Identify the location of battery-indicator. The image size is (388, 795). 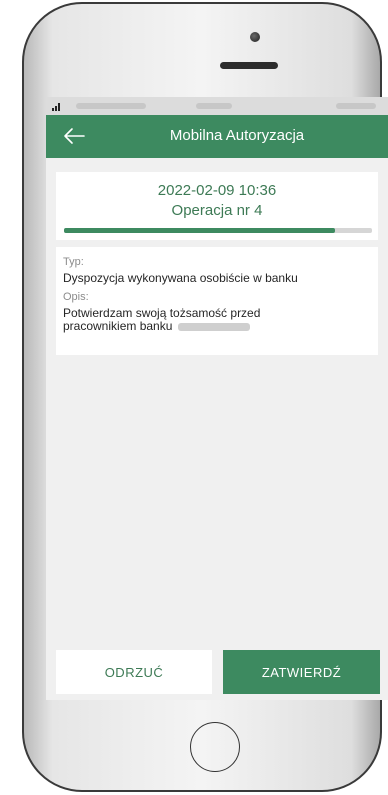
(356, 106).